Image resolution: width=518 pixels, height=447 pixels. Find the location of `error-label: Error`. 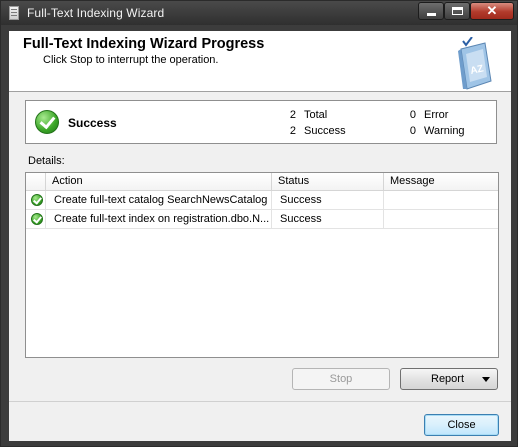

error-label: Error is located at coordinates (436, 115).